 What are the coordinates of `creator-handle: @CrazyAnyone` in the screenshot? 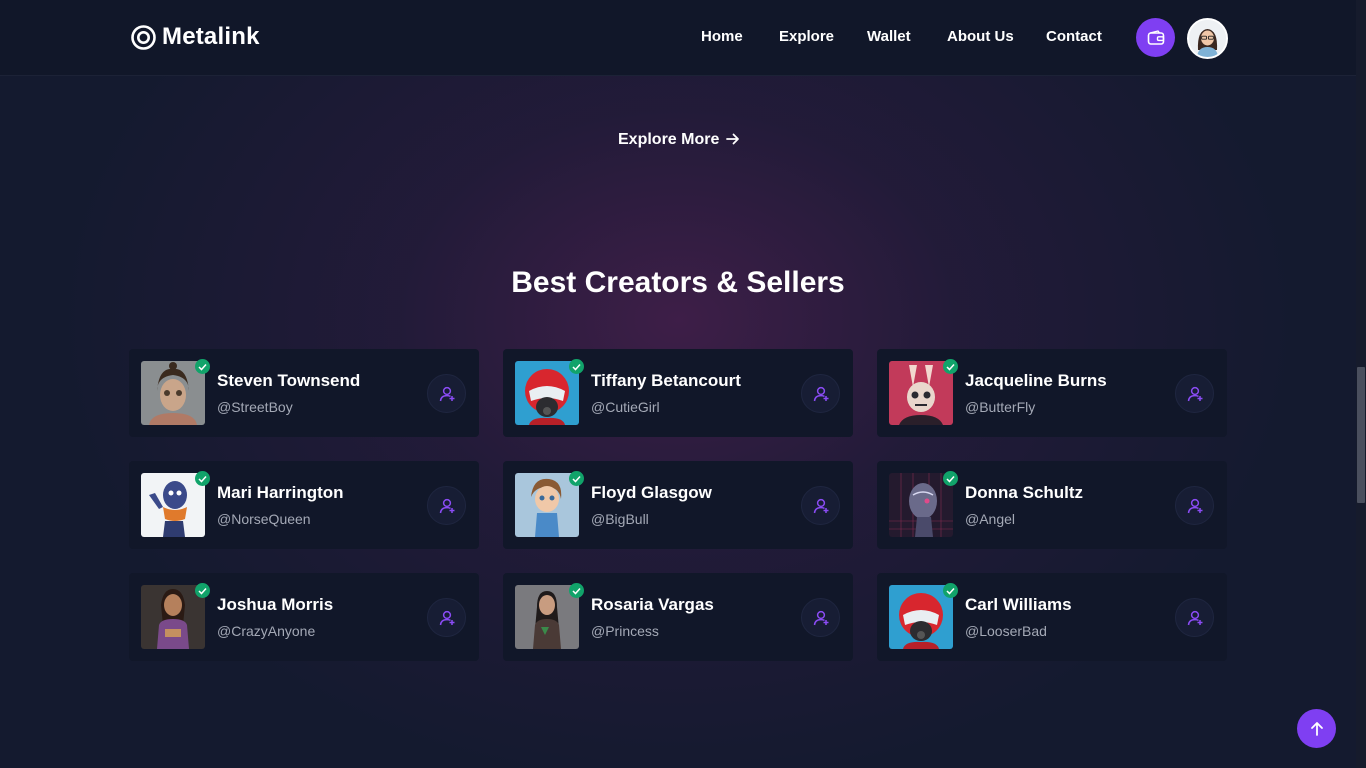 It's located at (266, 631).